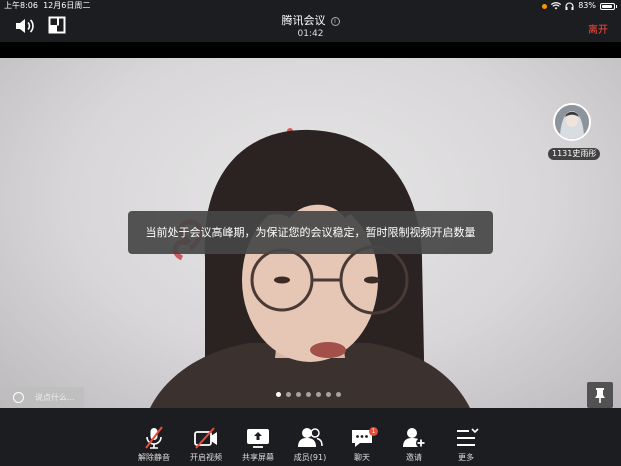 The image size is (621, 466). What do you see at coordinates (362, 437) in the screenshot?
I see `chat-button: 1 聊天` at bounding box center [362, 437].